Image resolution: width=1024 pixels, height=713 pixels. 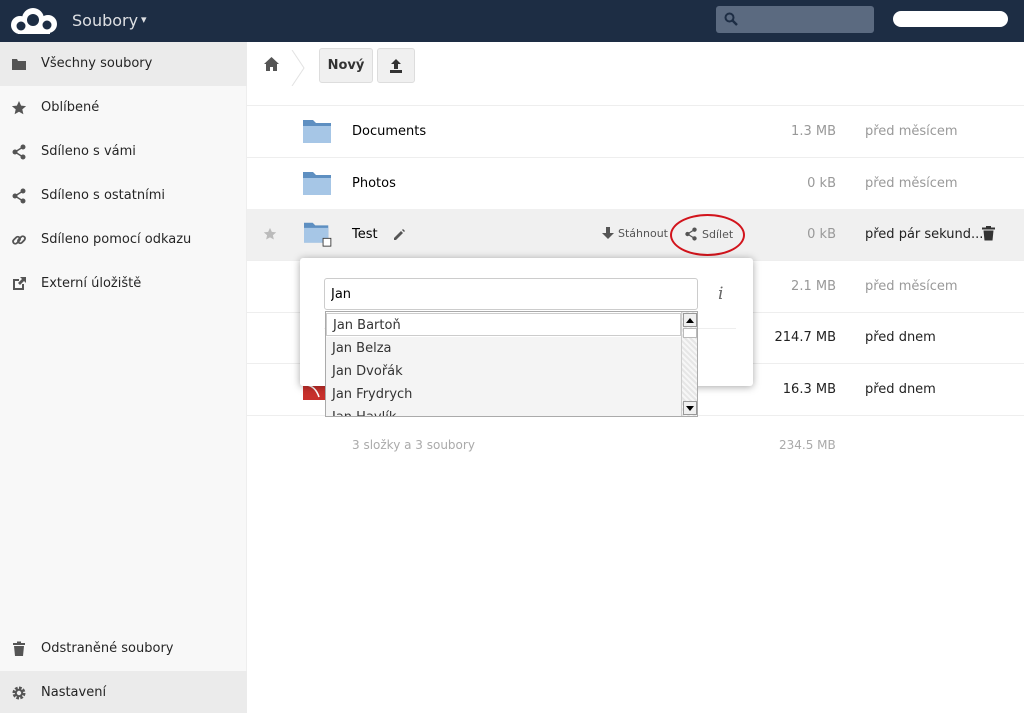 What do you see at coordinates (374, 183) in the screenshot?
I see `file-name: Photos` at bounding box center [374, 183].